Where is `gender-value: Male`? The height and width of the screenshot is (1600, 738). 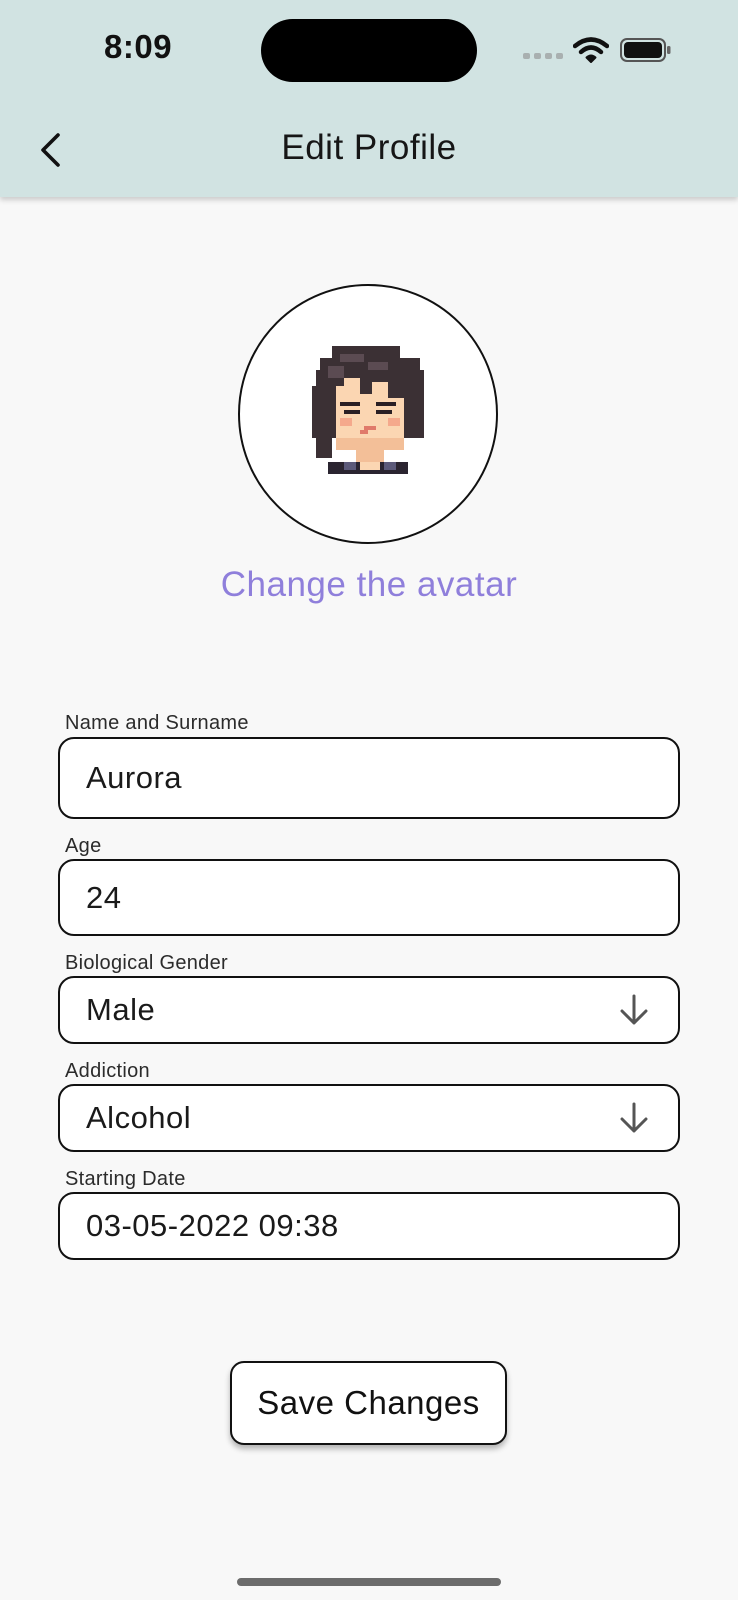
gender-value: Male is located at coordinates (121, 1009).